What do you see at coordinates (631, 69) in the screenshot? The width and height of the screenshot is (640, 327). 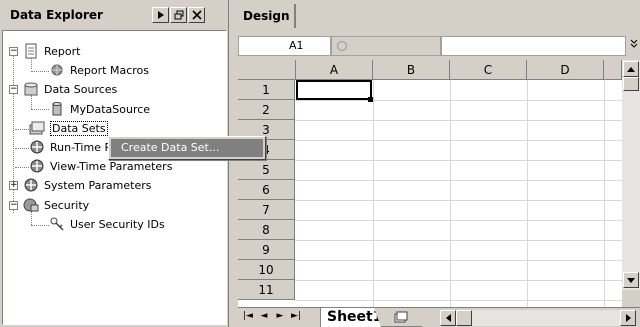 I see `scroll-up-icon` at bounding box center [631, 69].